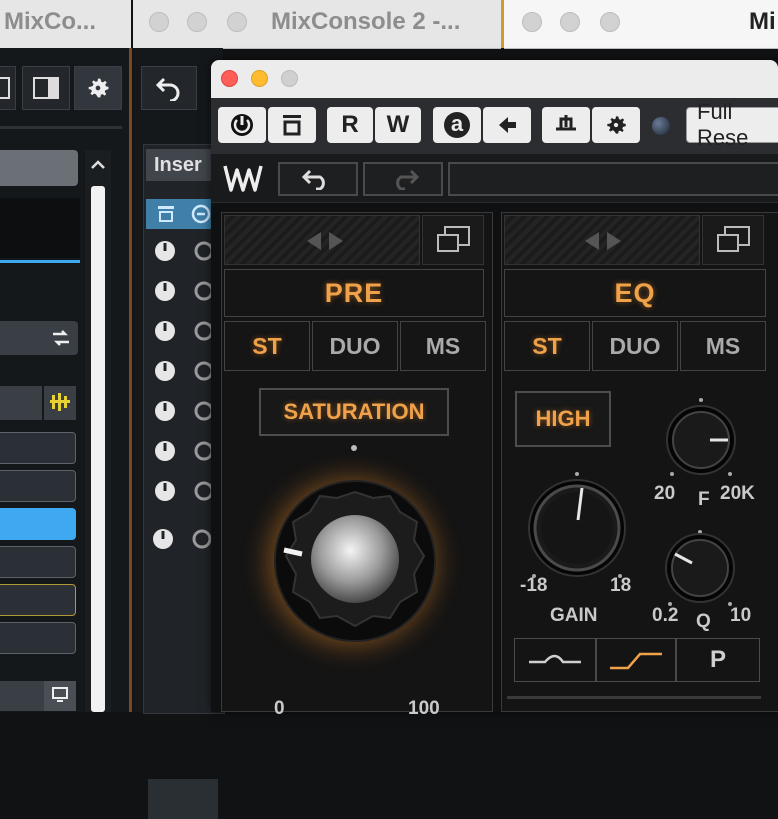  What do you see at coordinates (737, 493) in the screenshot?
I see `freq-max-label: 20K` at bounding box center [737, 493].